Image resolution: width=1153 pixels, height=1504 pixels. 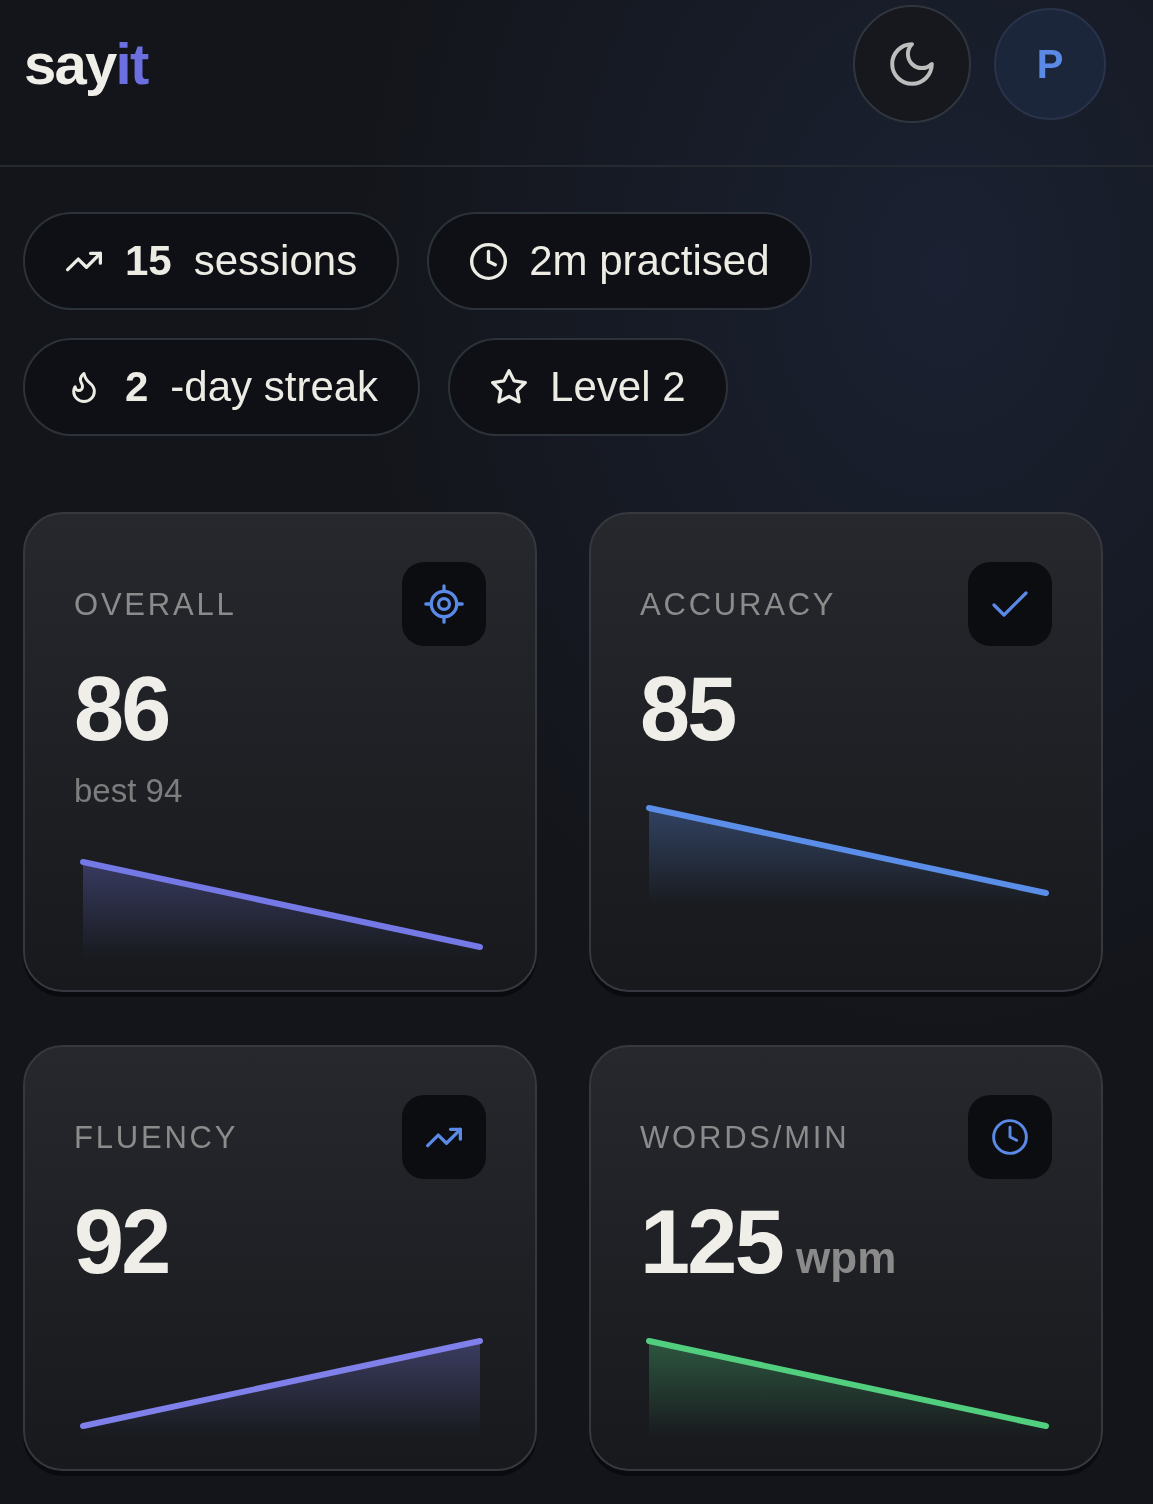 I want to click on profile-avatar: P, so click(x=1050, y=64).